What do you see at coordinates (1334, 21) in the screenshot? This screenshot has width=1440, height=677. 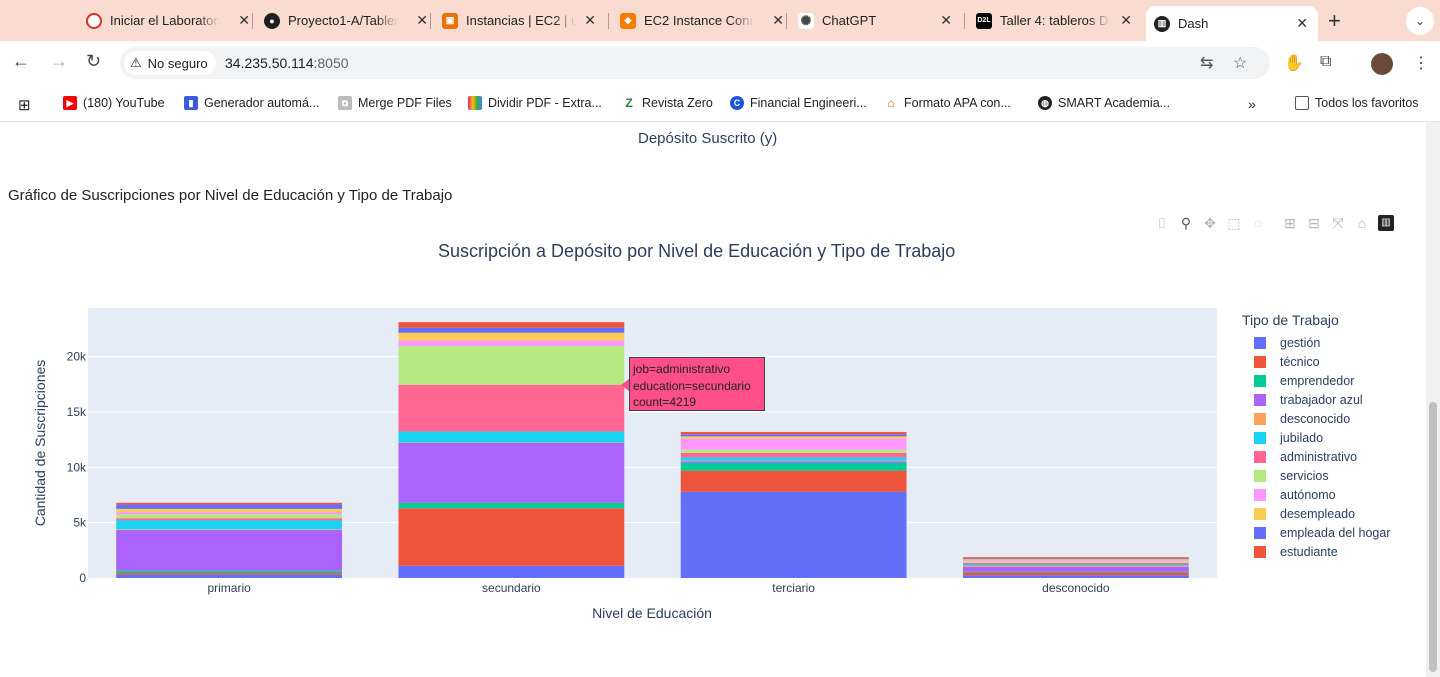 I see `new-tab-plus-icon: +` at bounding box center [1334, 21].